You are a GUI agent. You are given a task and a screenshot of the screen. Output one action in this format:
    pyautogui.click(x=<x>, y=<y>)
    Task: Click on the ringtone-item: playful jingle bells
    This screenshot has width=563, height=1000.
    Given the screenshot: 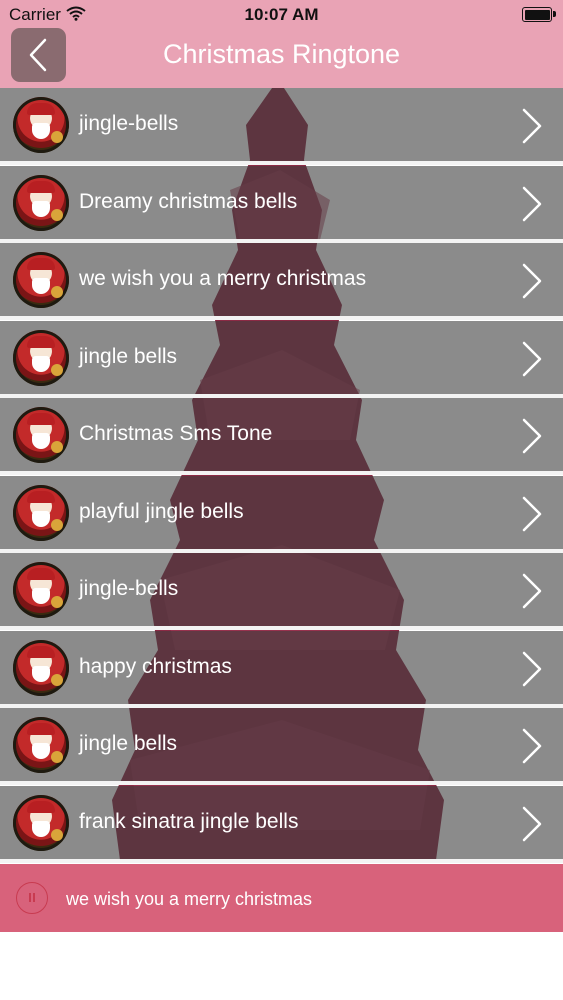 What is the action you would take?
    pyautogui.click(x=281, y=514)
    